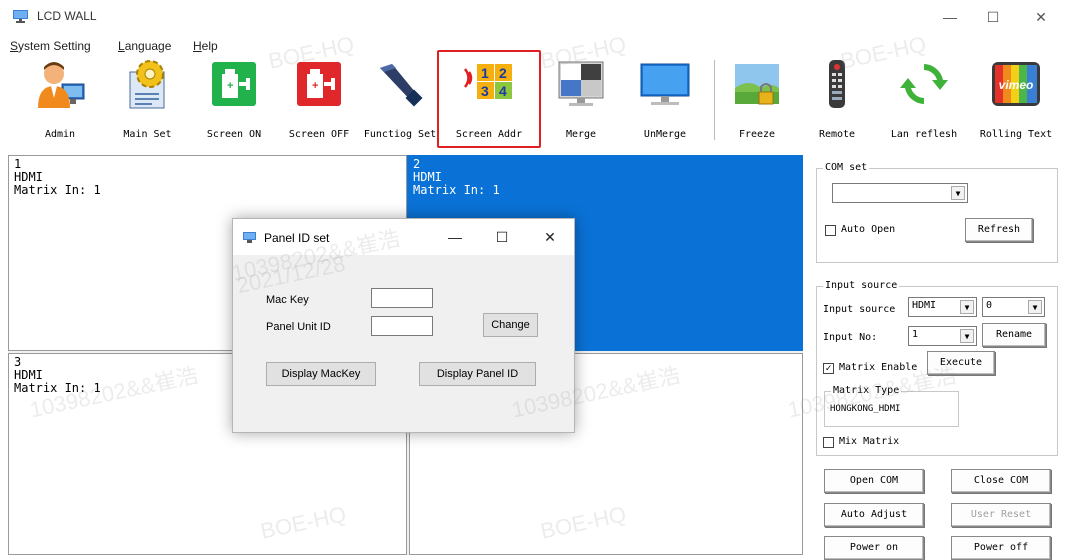  Describe the element at coordinates (866, 390) in the screenshot. I see `matrix-type-legend: Matrix Type` at that location.